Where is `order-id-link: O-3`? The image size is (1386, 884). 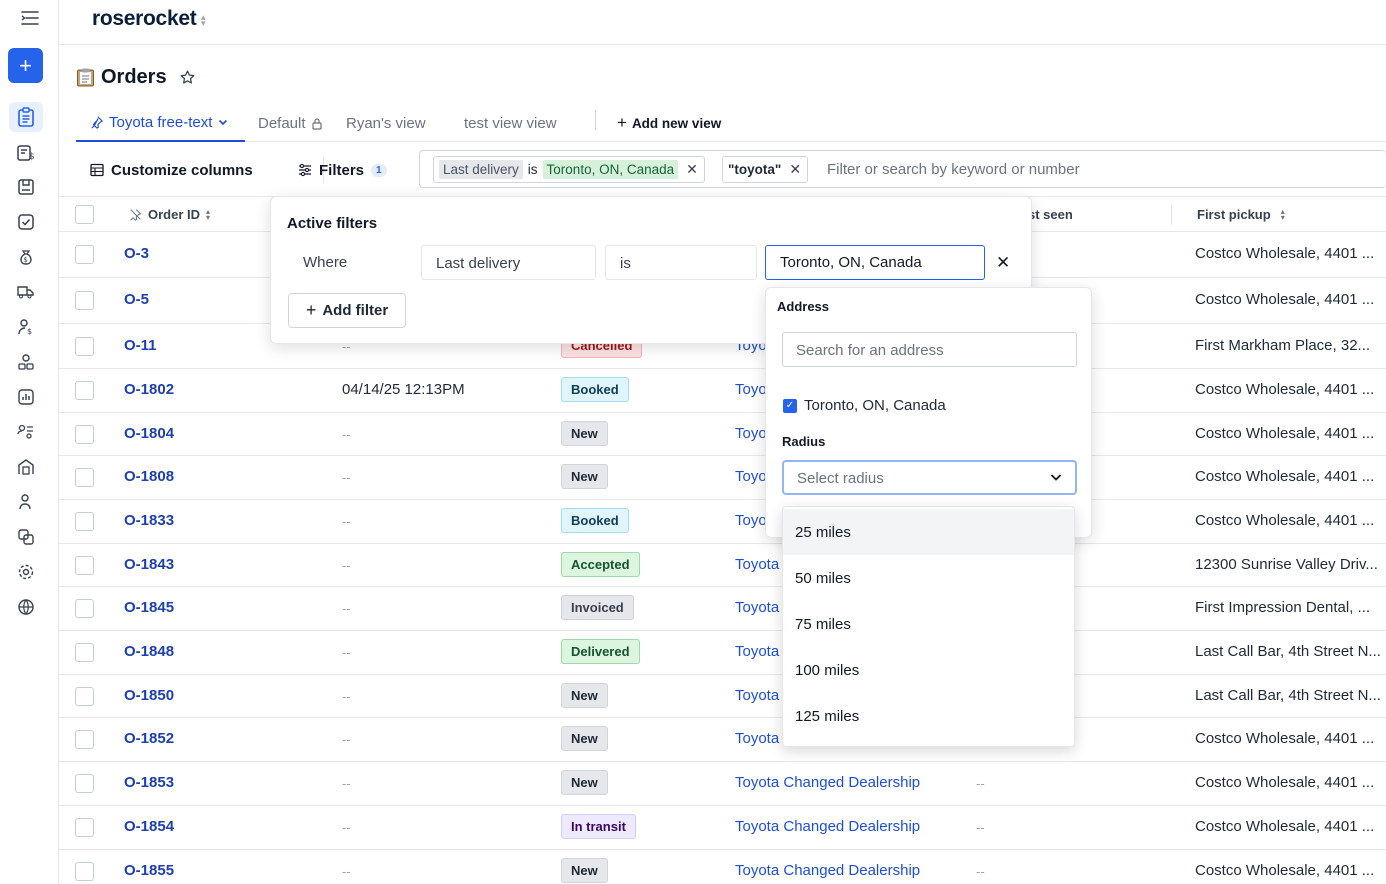 order-id-link: O-3 is located at coordinates (136, 253).